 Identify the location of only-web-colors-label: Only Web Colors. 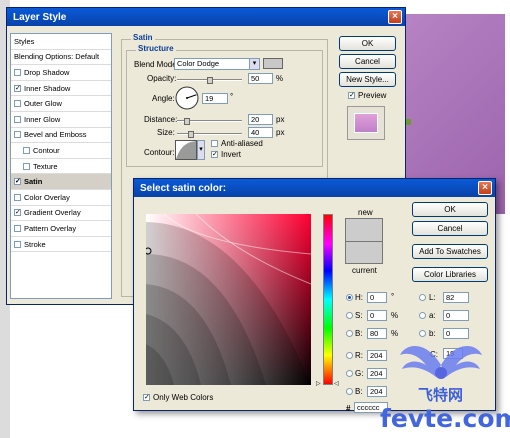
(183, 397).